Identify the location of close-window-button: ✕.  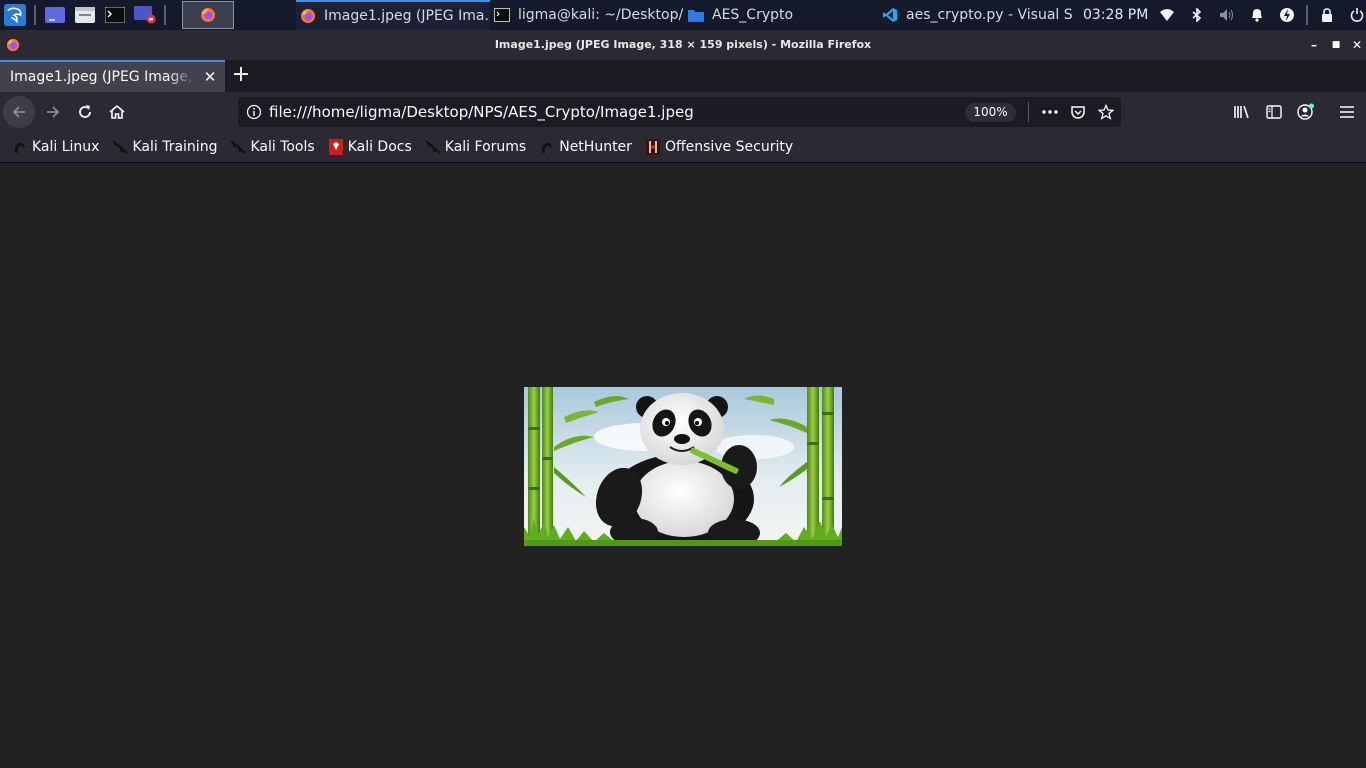
(1356, 45).